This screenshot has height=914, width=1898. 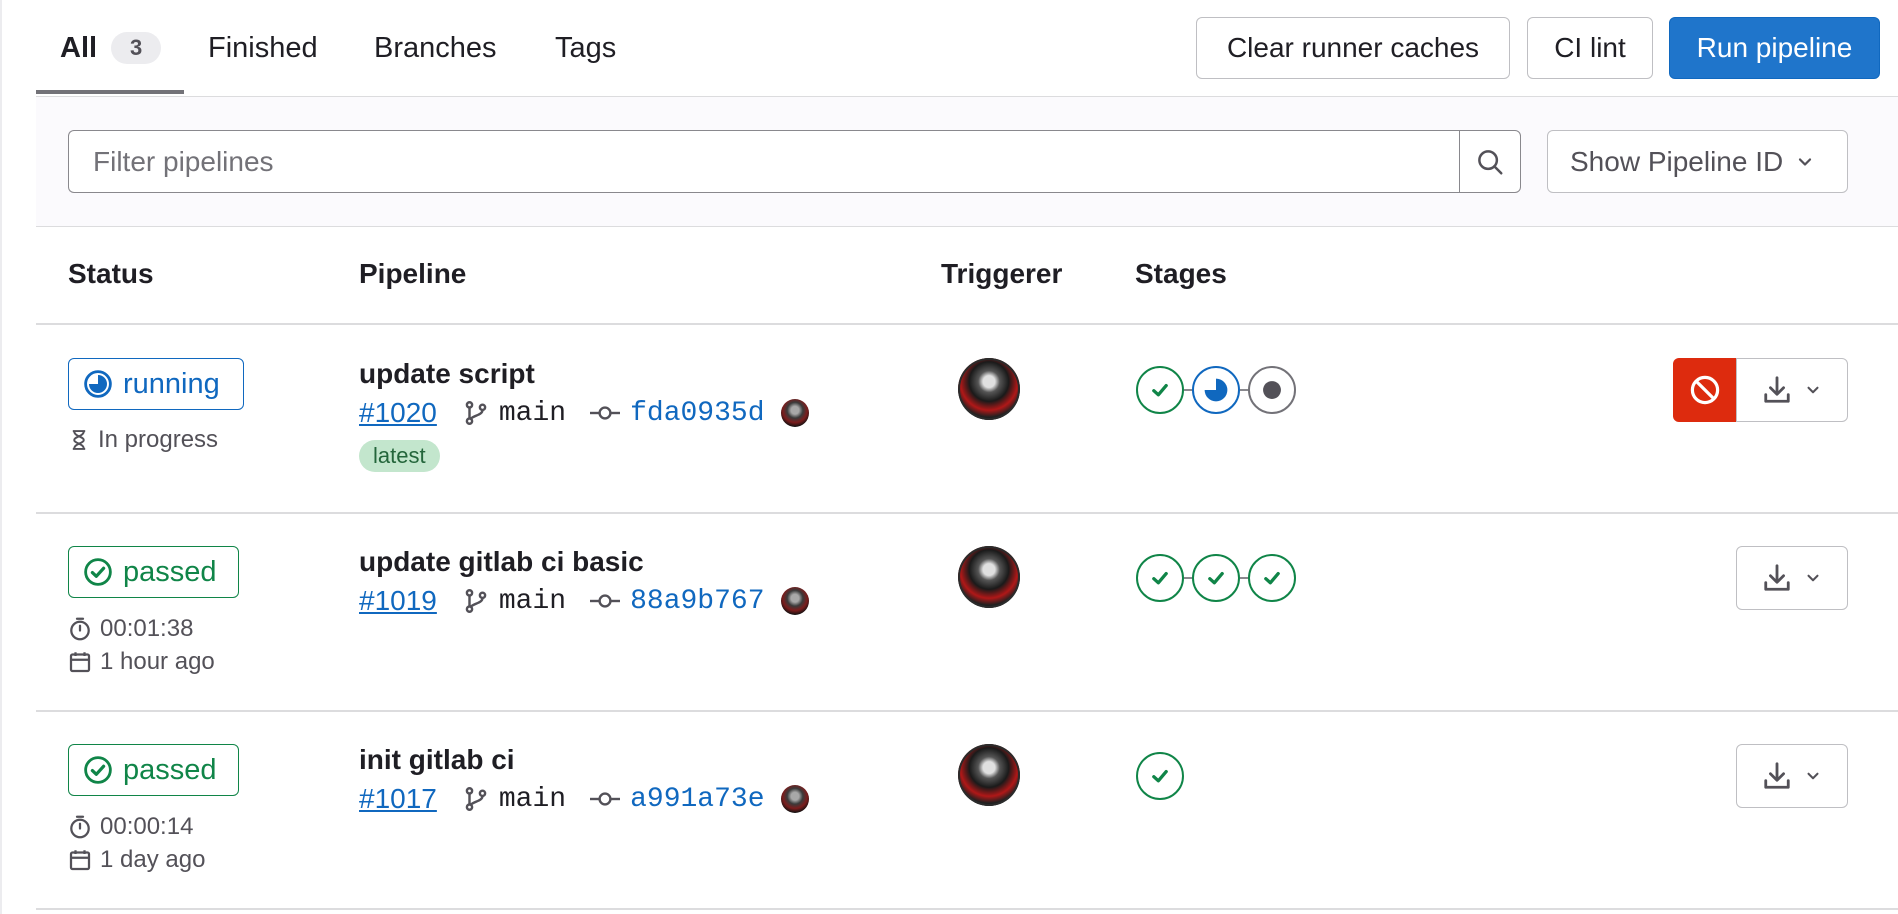 What do you see at coordinates (447, 374) in the screenshot?
I see `pipeline-title: update script` at bounding box center [447, 374].